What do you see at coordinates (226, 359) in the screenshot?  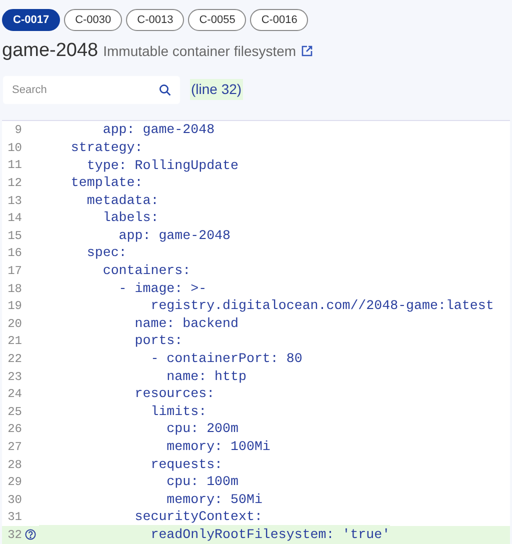 I see `code-text: - containerPort: 80` at bounding box center [226, 359].